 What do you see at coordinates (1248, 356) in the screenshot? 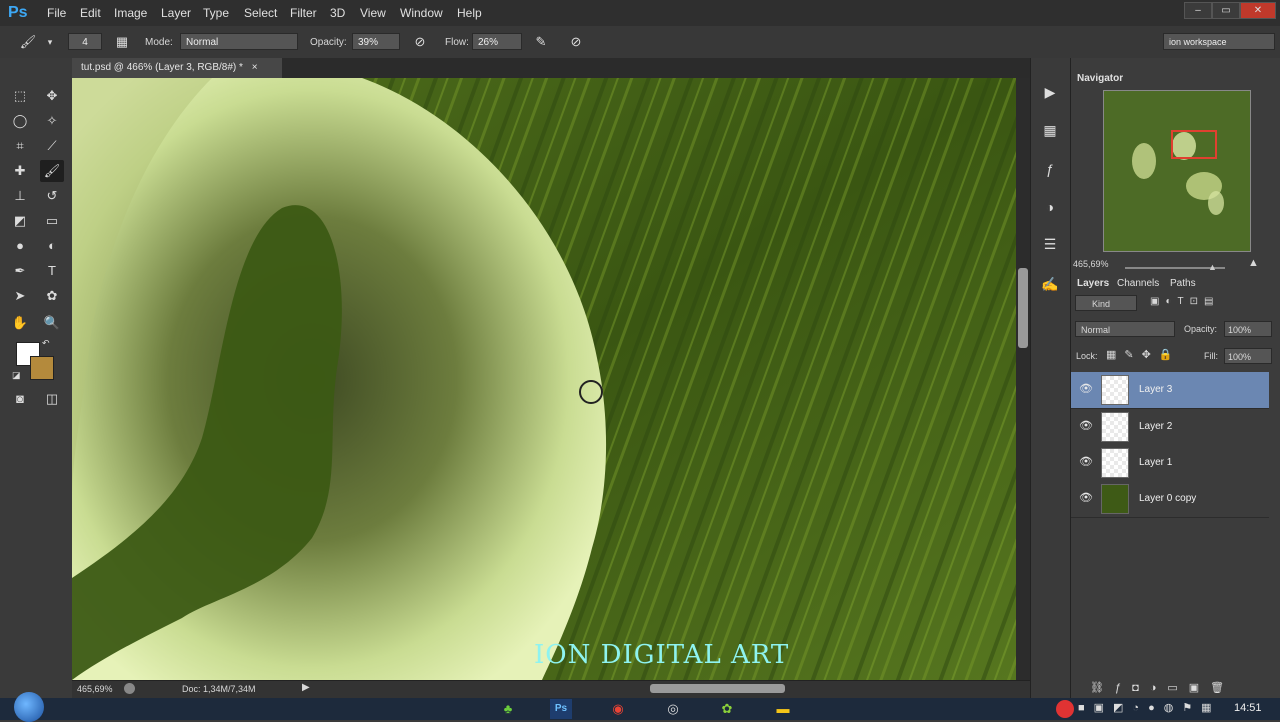
I see `fill-field: 100%` at bounding box center [1248, 356].